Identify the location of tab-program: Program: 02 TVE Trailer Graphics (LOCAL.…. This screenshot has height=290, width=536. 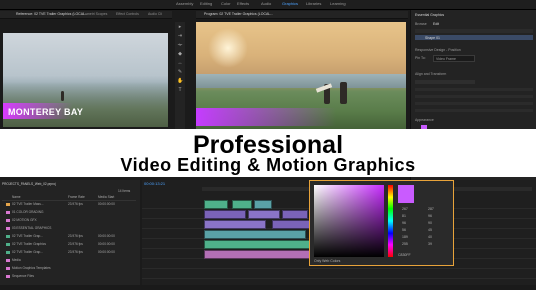
(238, 14).